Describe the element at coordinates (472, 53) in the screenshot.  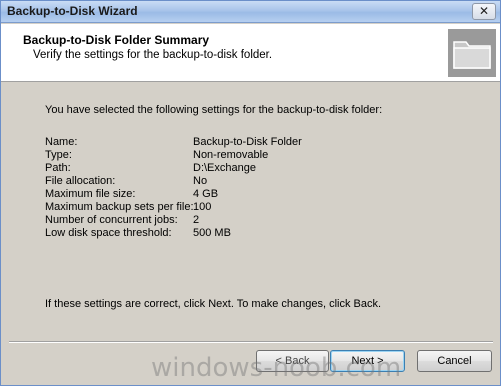
I see `folder-icon` at that location.